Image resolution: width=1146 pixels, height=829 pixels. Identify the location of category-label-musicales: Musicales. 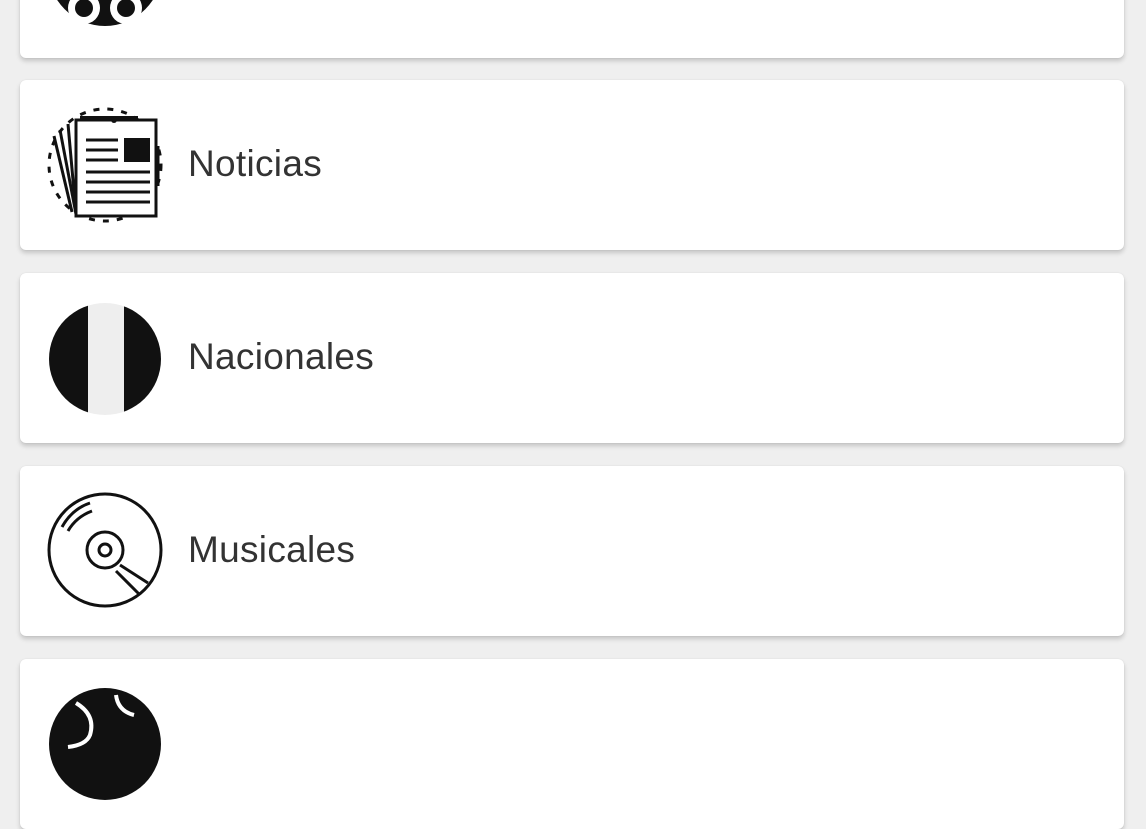
(272, 549).